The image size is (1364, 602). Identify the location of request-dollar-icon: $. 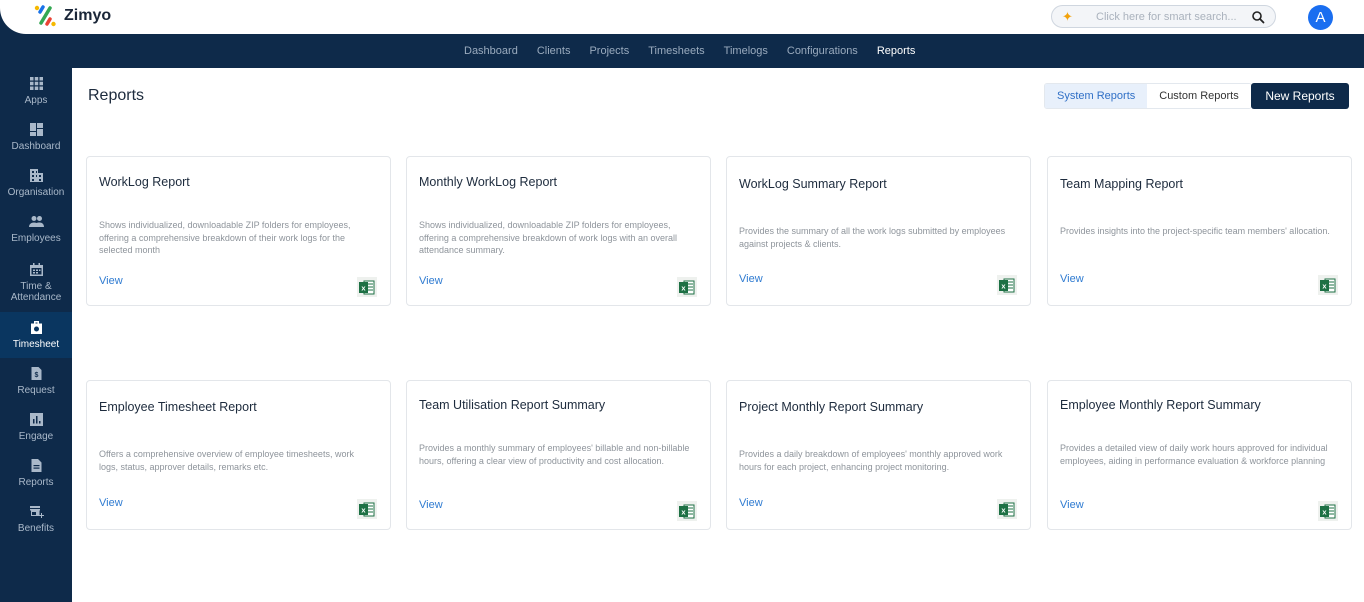
(36, 373).